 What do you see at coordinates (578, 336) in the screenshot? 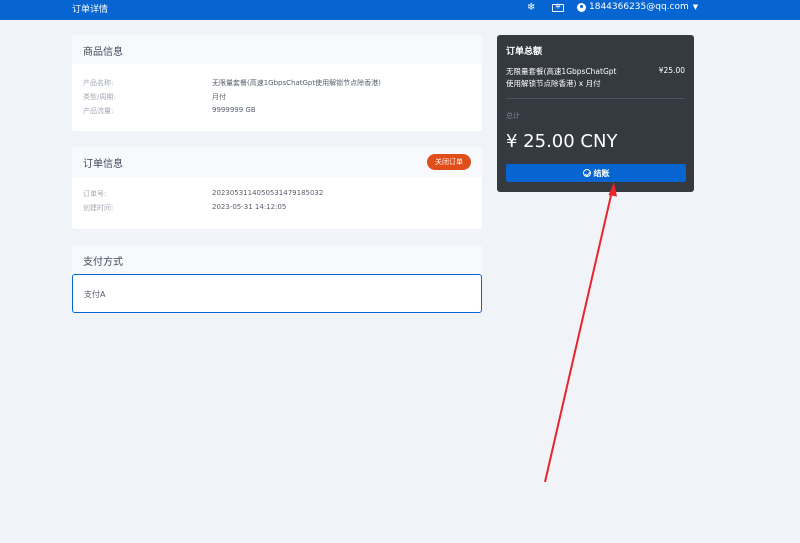
I see `arrow-shaft` at bounding box center [578, 336].